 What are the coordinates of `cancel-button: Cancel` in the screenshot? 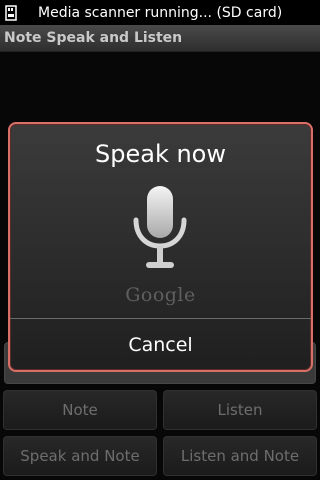 It's located at (160, 344).